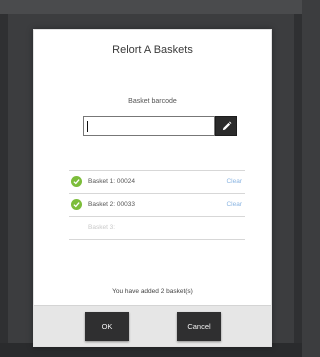  I want to click on clear-basket-1-link: Clear, so click(234, 181).